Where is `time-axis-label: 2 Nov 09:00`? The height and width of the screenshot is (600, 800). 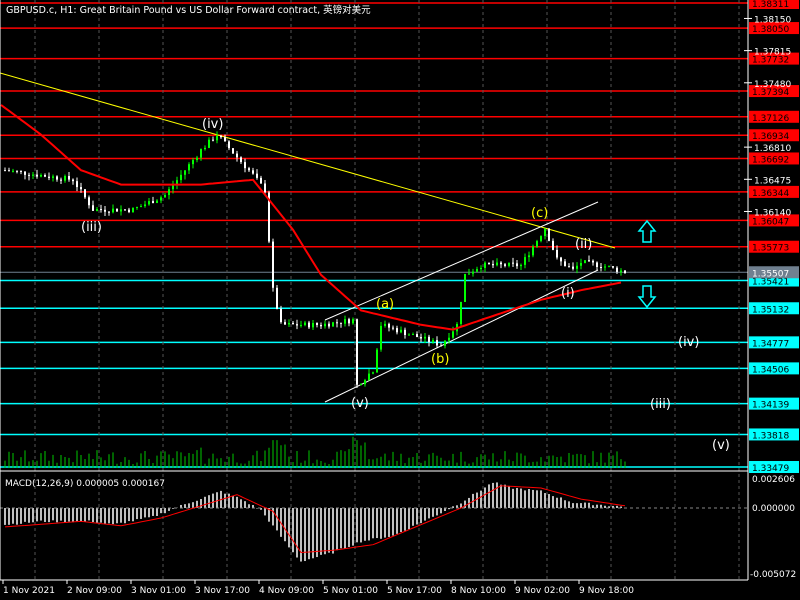
time-axis-label: 2 Nov 09:00 is located at coordinates (94, 591).